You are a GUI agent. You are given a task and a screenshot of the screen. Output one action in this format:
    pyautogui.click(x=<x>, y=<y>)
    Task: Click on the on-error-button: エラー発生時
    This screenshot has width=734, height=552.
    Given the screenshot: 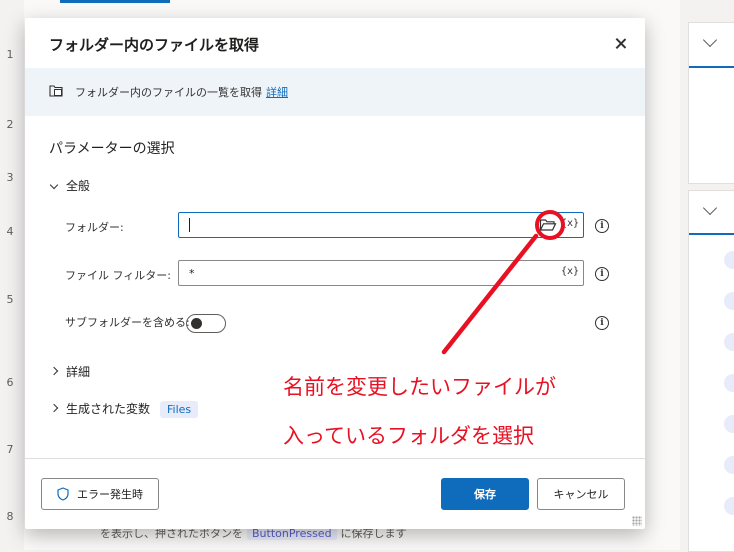 What is the action you would take?
    pyautogui.click(x=100, y=494)
    